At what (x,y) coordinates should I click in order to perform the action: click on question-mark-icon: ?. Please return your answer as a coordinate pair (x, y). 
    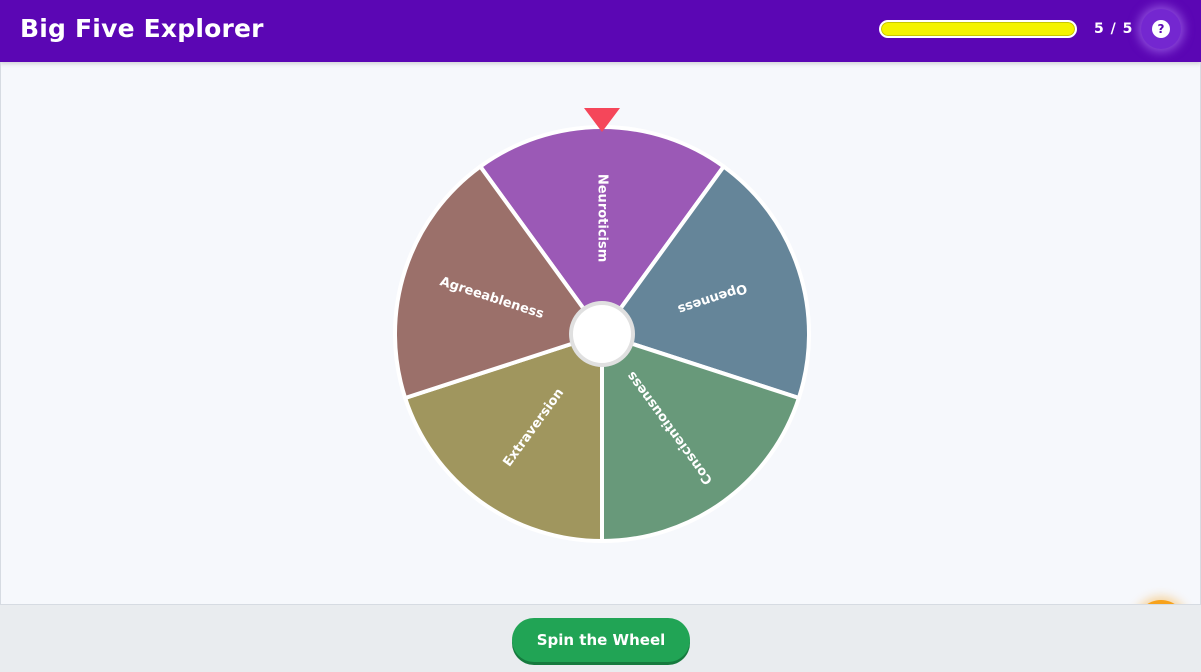
    Looking at the image, I should click on (1161, 29).